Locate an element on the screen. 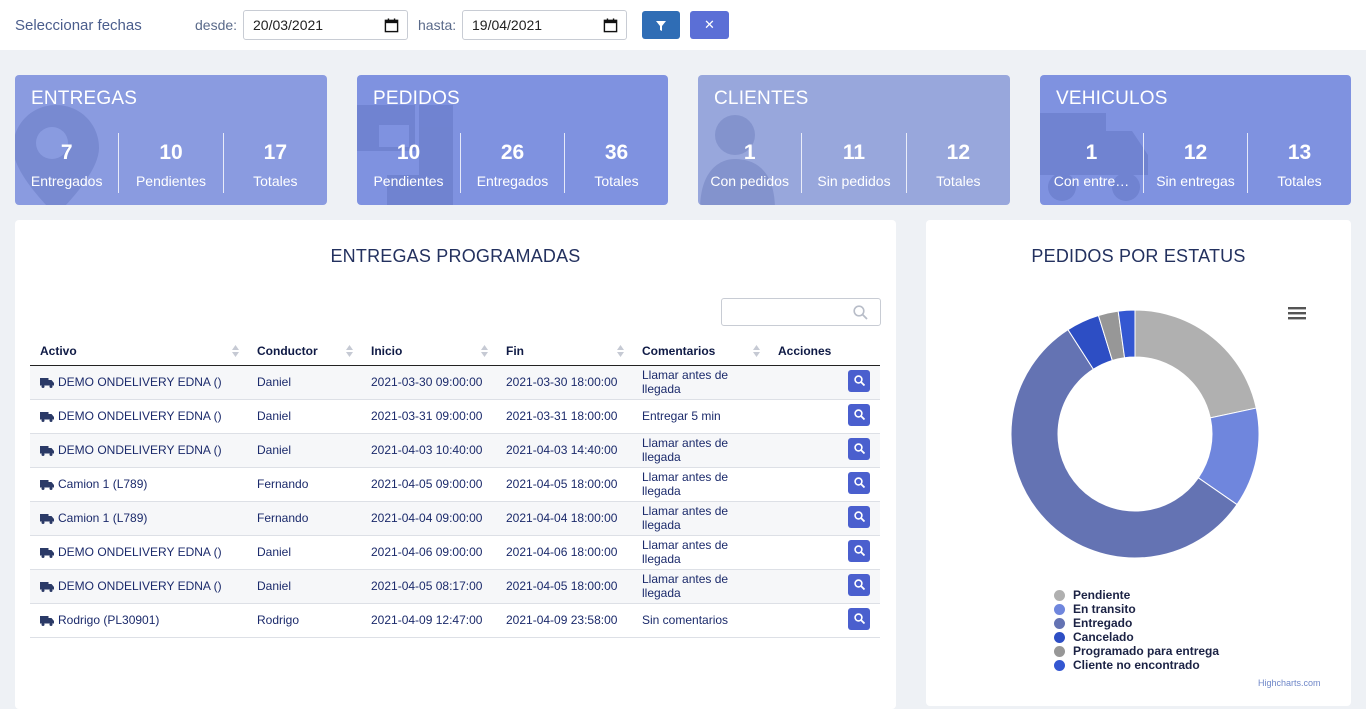 The width and height of the screenshot is (1366, 709). column-header-inicio: Inicio is located at coordinates (428, 351).